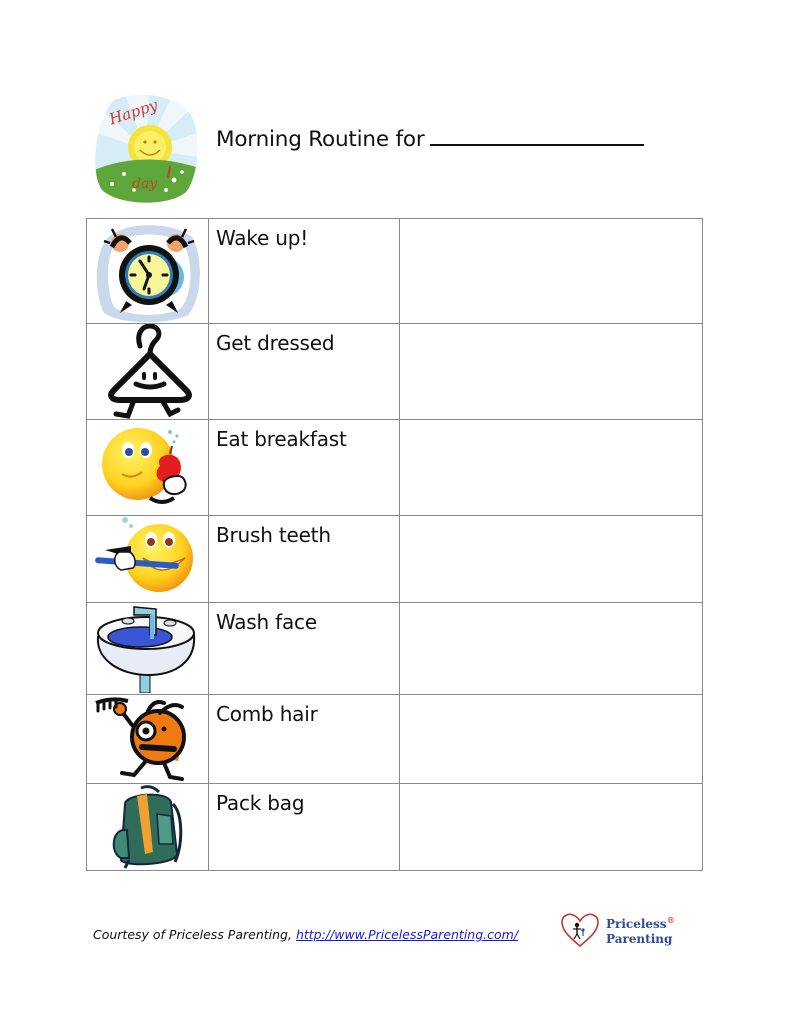 The image size is (788, 1020). I want to click on table-row: Brush teeth, so click(394, 559).